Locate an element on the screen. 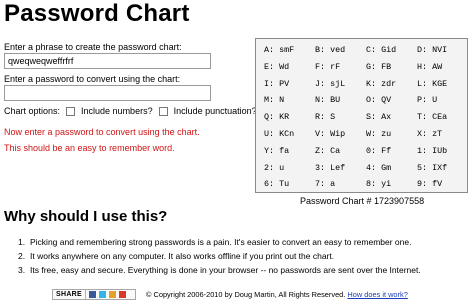  include-punctuation-label: Include punctuation? is located at coordinates (215, 111).